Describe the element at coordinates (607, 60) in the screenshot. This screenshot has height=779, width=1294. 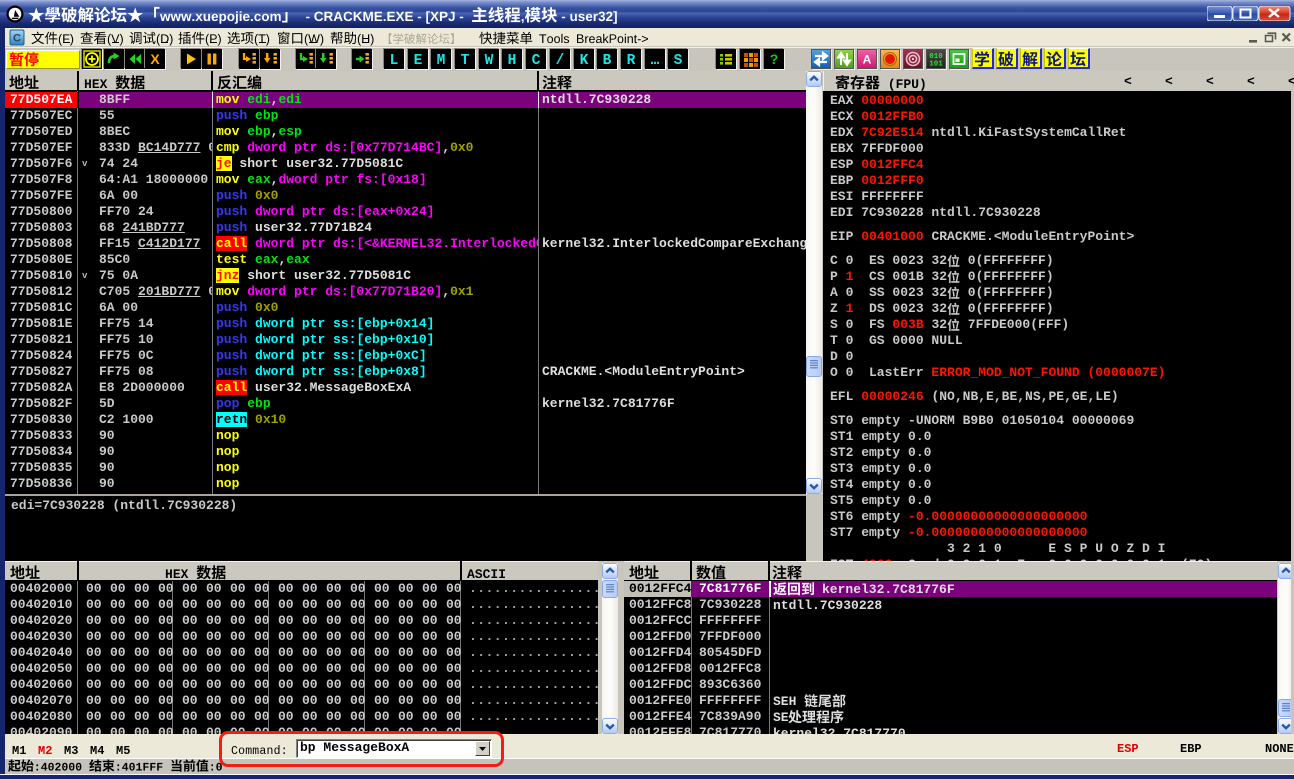
I see `svg-text: B` at that location.